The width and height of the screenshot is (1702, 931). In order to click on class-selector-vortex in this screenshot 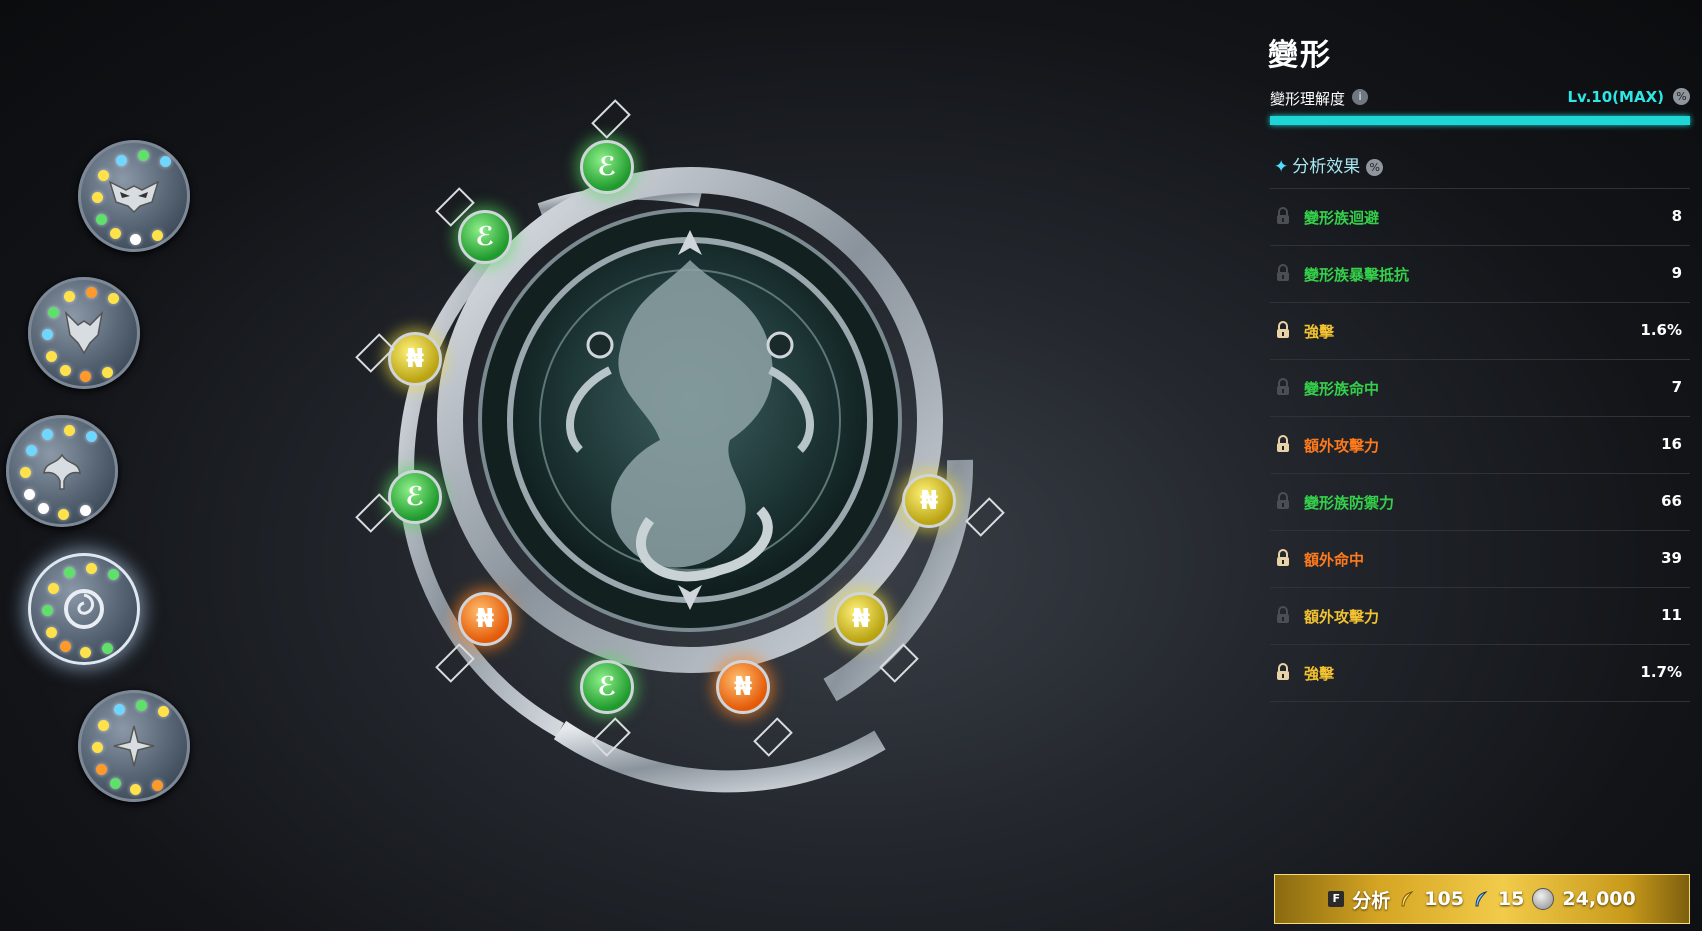, I will do `click(84, 609)`.